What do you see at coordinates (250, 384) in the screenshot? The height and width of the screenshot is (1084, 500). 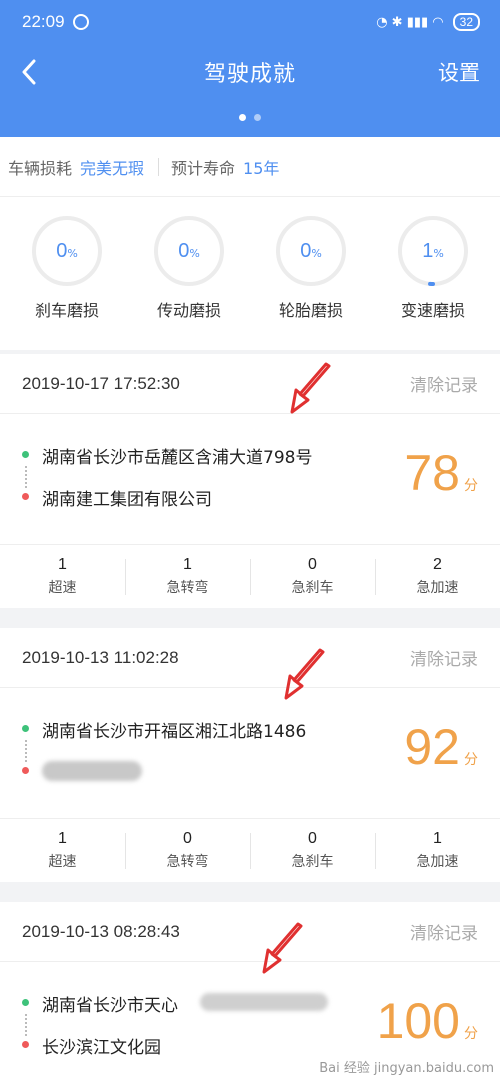 I see `trip-header: 2019-10-17 17:52:30 清除记录` at bounding box center [250, 384].